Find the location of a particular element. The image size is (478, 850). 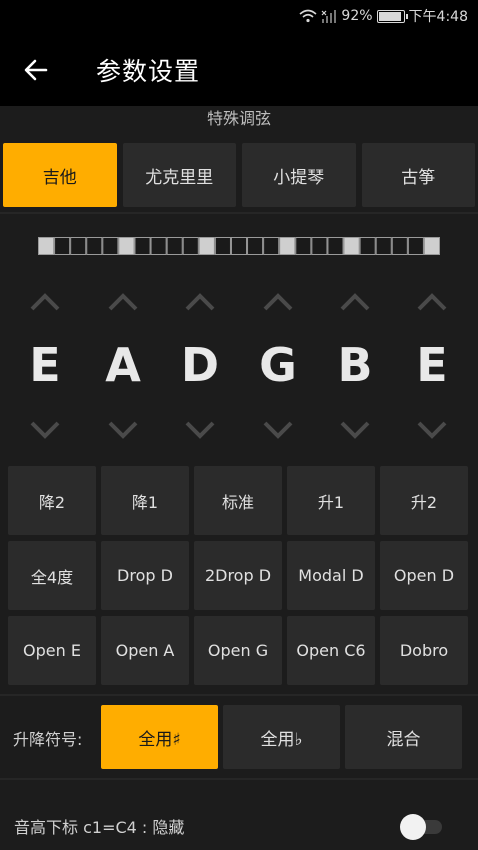

string-4: G is located at coordinates (278, 370).